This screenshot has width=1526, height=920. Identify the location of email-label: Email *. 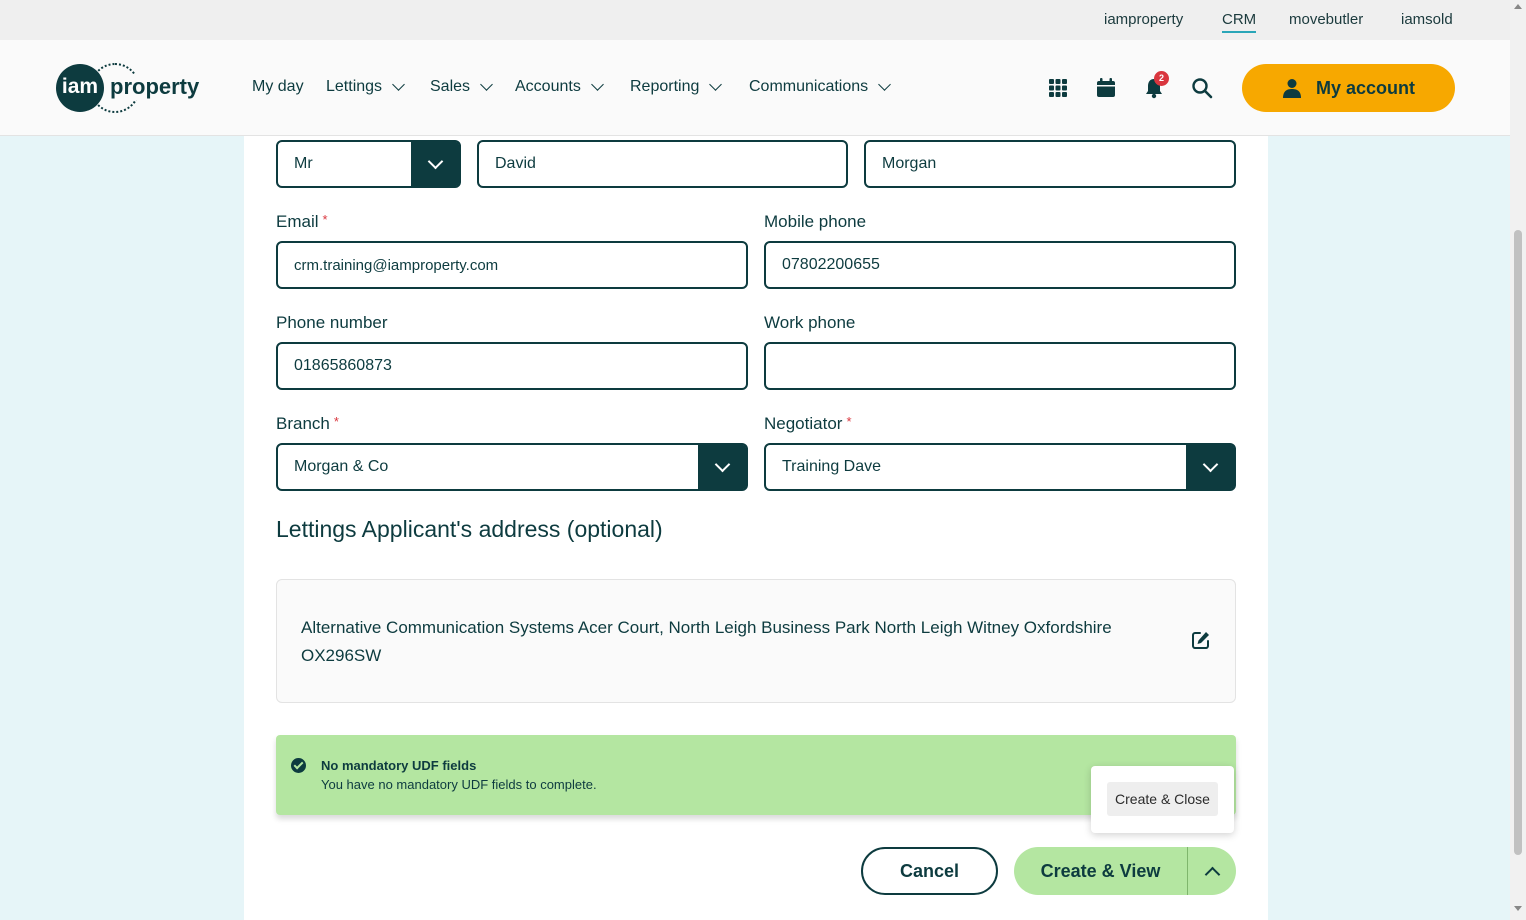
(302, 221).